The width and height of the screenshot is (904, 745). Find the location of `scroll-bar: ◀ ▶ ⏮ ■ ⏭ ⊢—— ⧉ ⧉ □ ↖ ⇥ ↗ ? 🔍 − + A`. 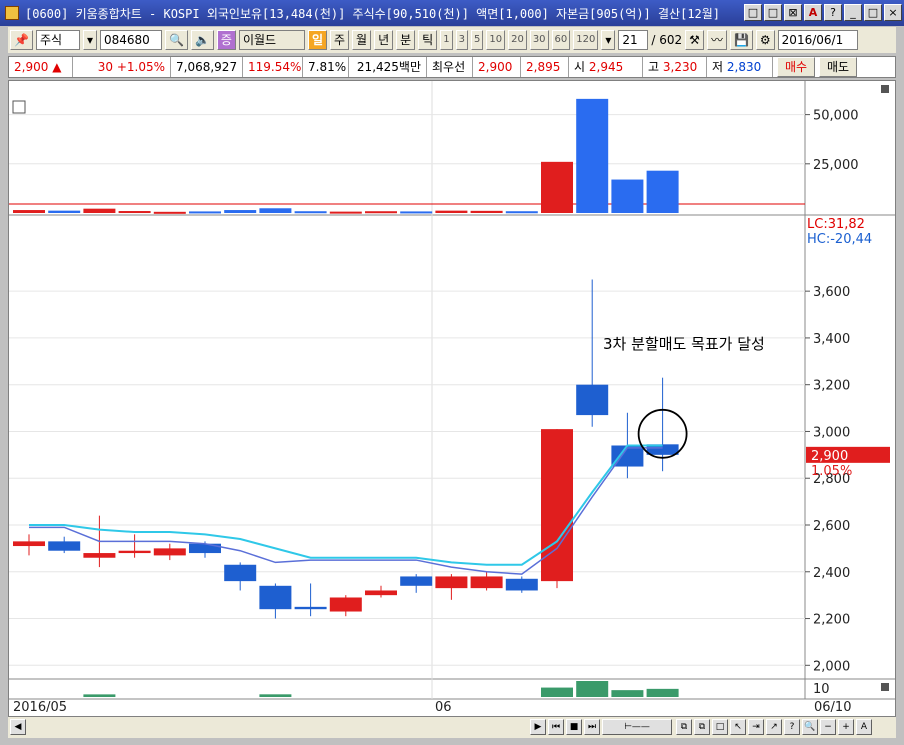

scroll-bar: ◀ ▶ ⏮ ■ ⏭ ⊢—— ⧉ ⧉ □ ↖ ⇥ ↗ ? 🔍 − + A is located at coordinates (452, 727).